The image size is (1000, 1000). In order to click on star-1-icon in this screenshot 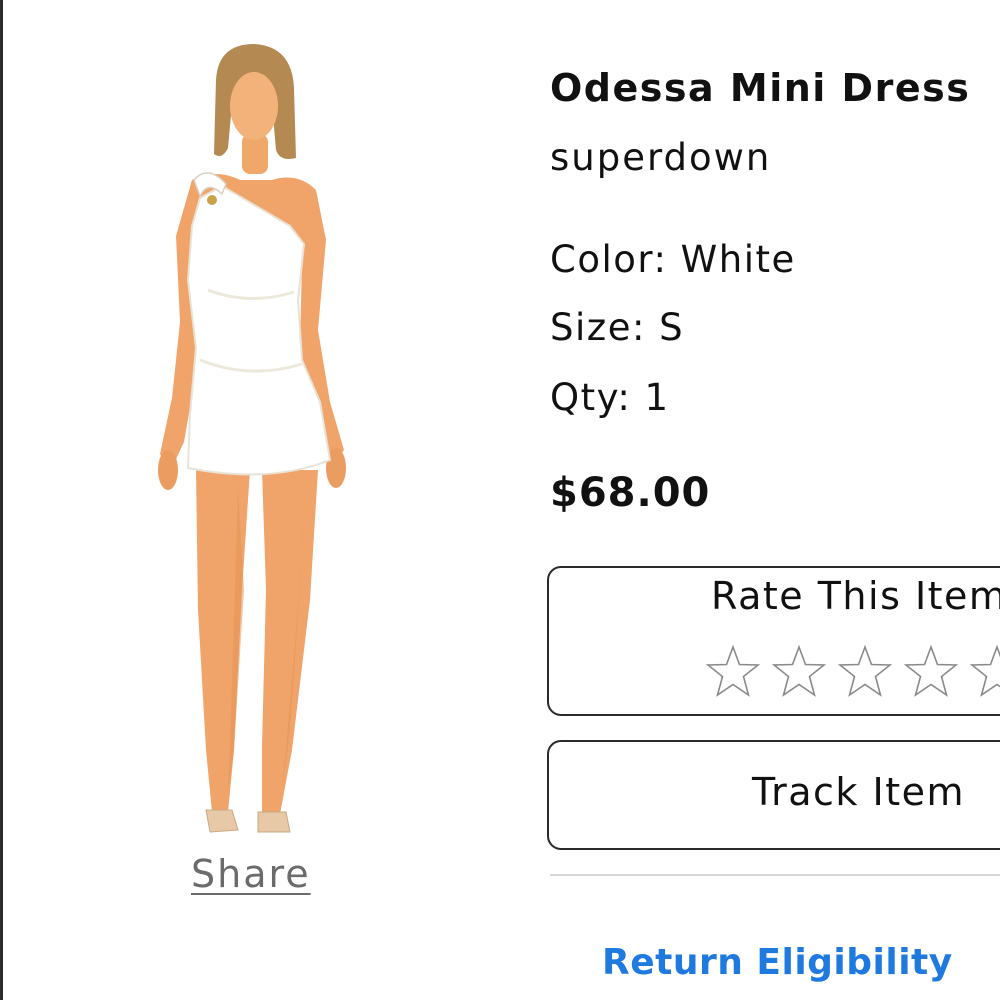, I will do `click(733, 672)`.